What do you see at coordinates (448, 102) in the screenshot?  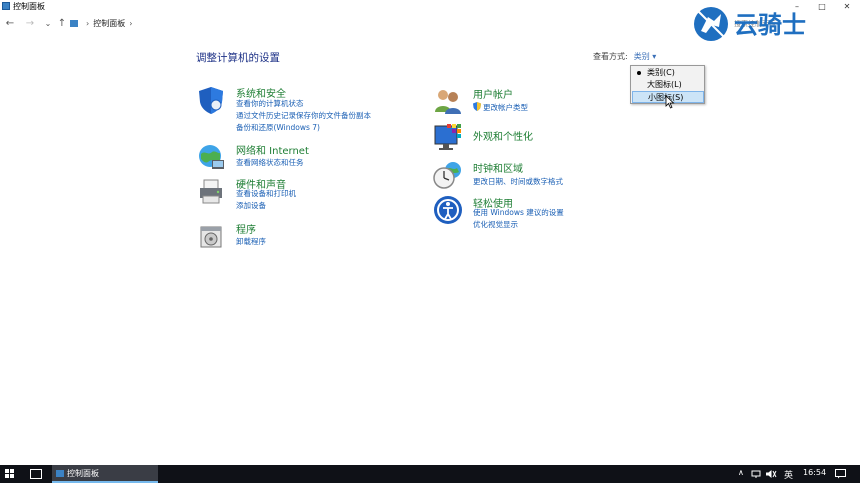 I see `users-icon` at bounding box center [448, 102].